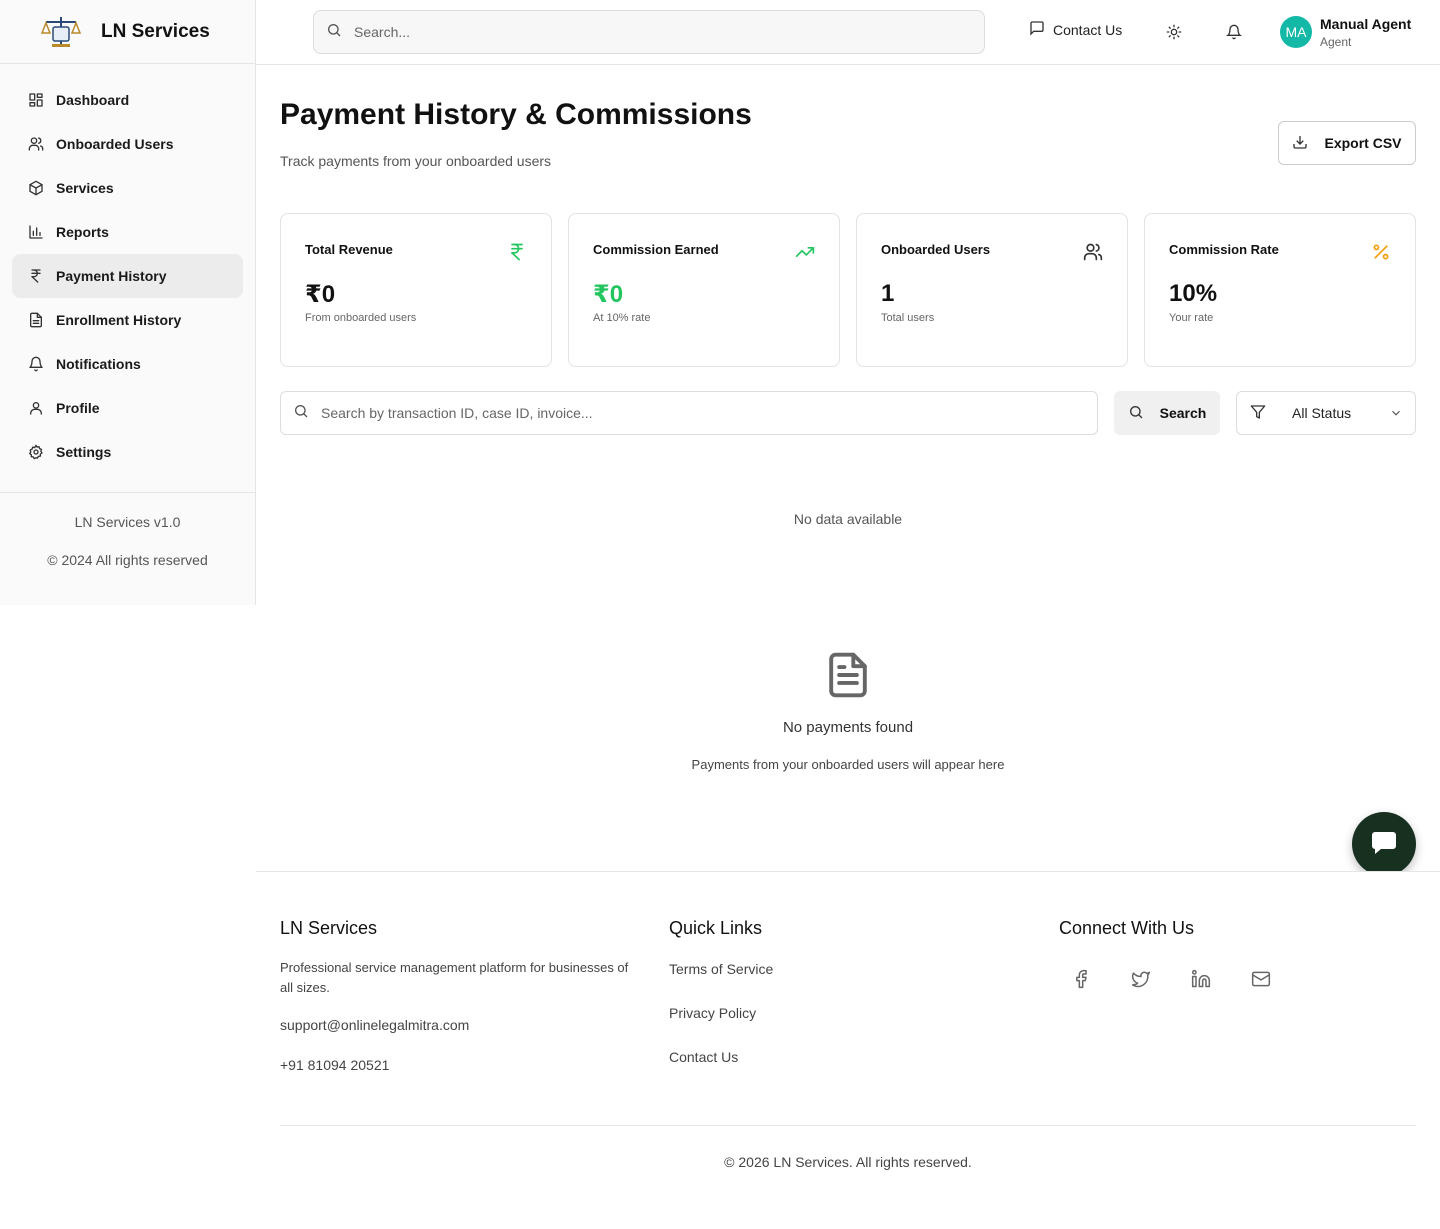 Image resolution: width=1440 pixels, height=1229 pixels. I want to click on sidebar-item-payment-history: Payment History, so click(127, 276).